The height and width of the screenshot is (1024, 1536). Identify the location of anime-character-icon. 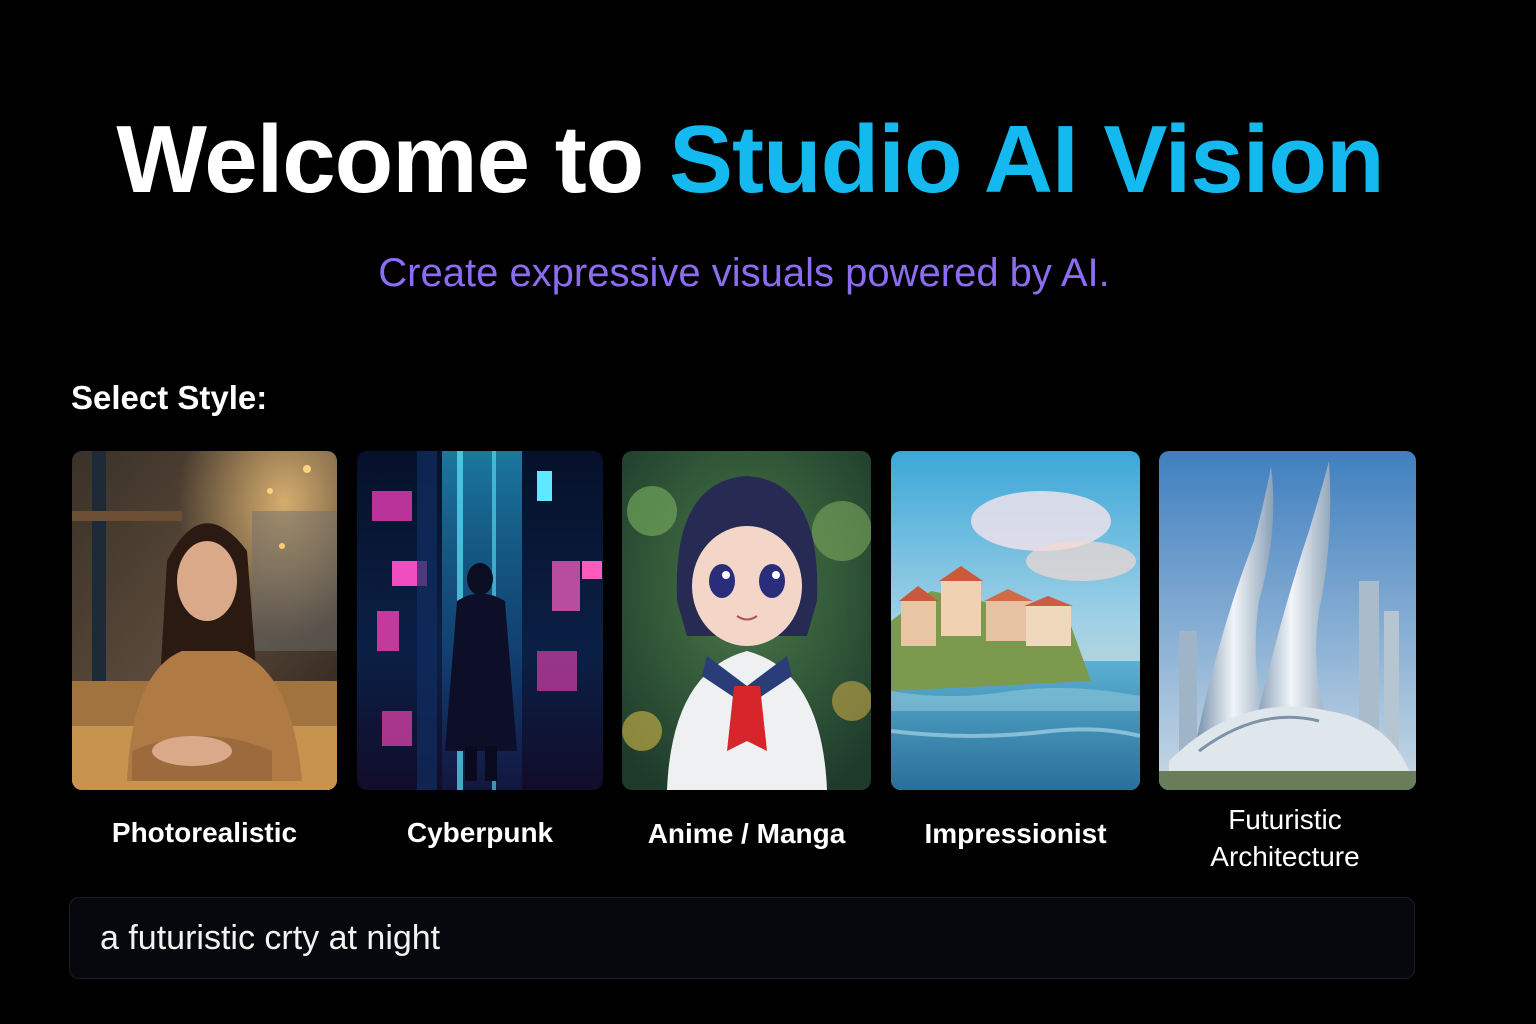
(746, 620).